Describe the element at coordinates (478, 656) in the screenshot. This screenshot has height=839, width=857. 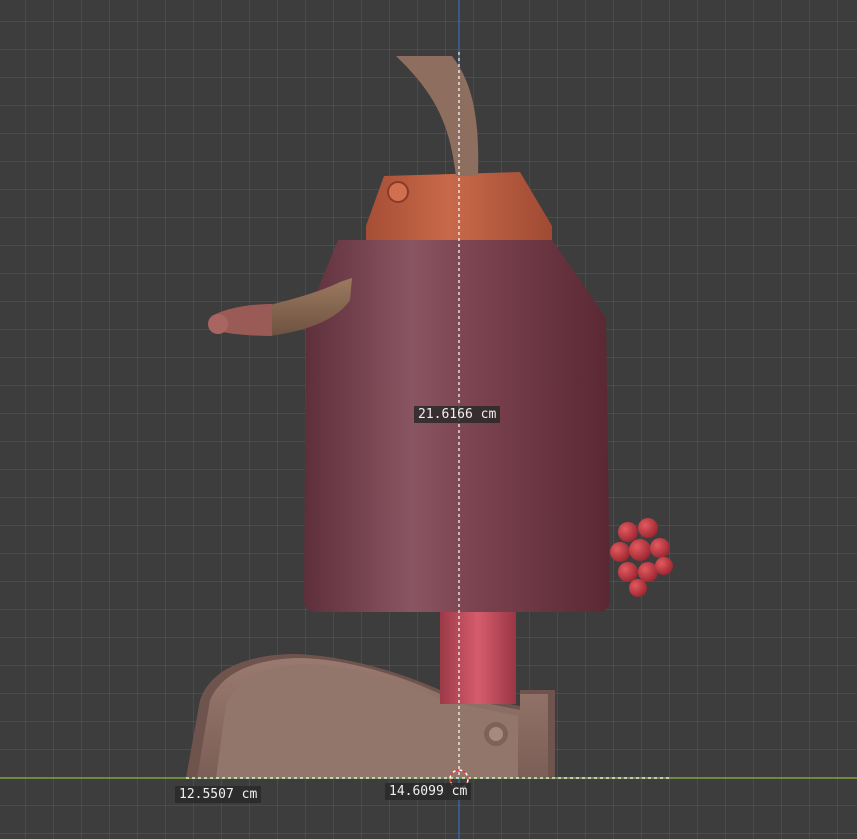
I see `model-neck` at that location.